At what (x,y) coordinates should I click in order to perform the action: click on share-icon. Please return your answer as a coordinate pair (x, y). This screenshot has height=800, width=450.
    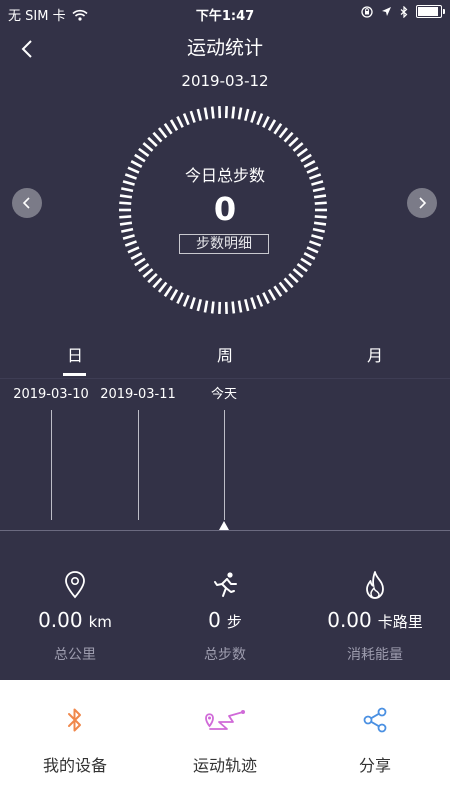
    Looking at the image, I should click on (375, 720).